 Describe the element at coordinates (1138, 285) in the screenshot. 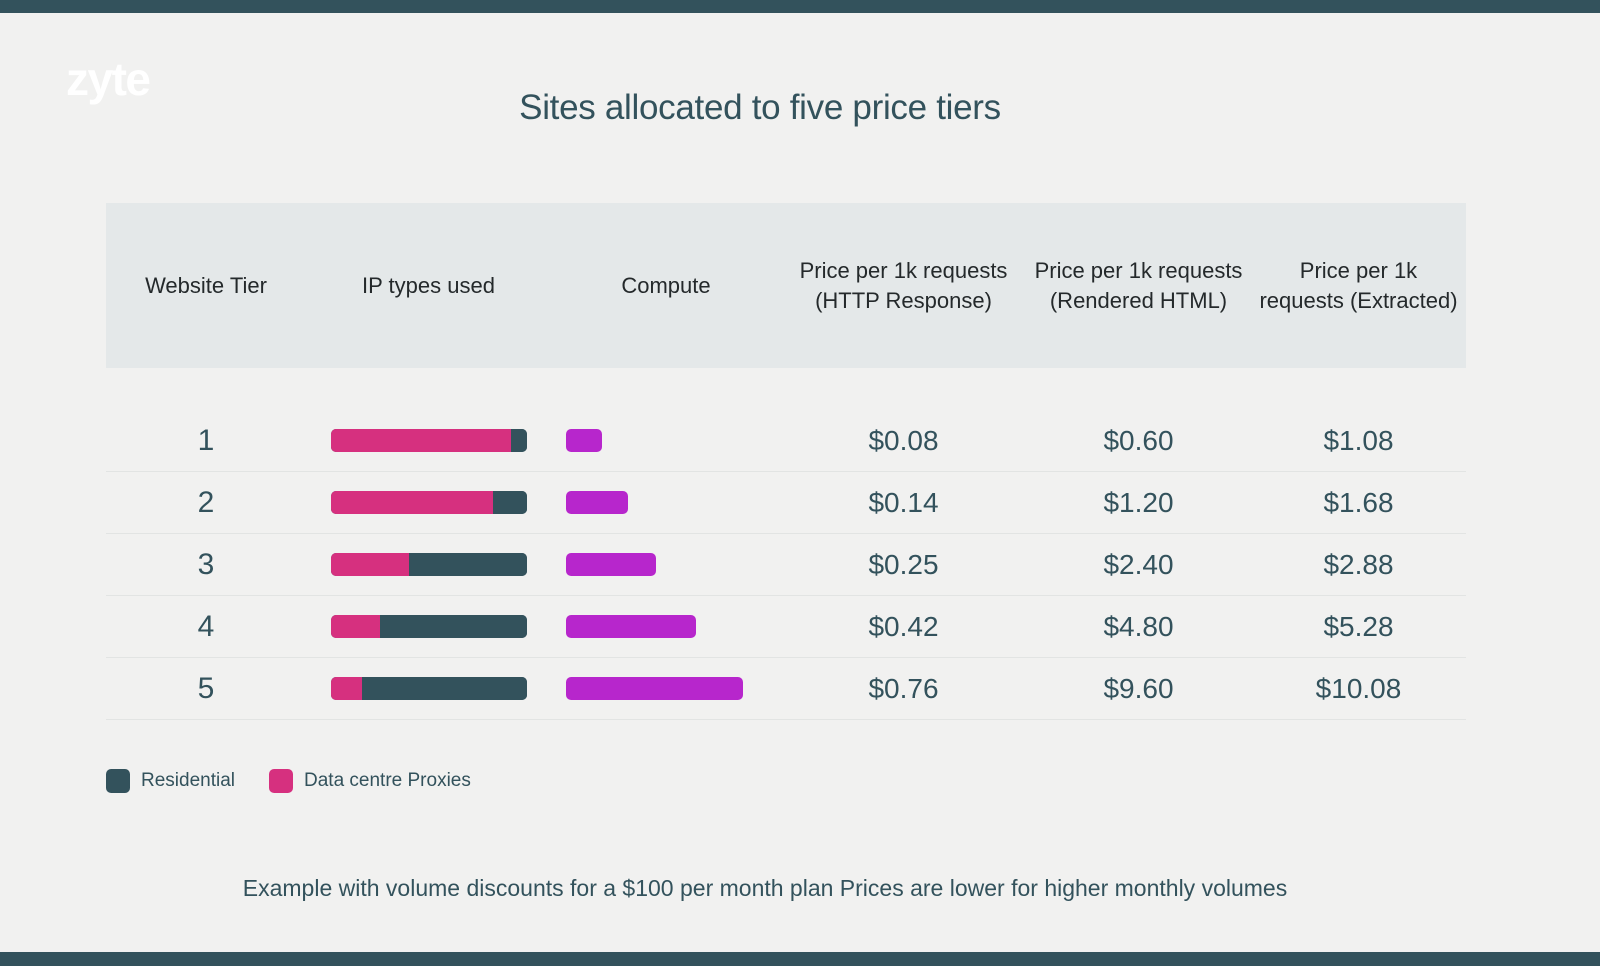

I see `column-header-price-rendered: Price per 1k requests (Rendered HTML)` at that location.